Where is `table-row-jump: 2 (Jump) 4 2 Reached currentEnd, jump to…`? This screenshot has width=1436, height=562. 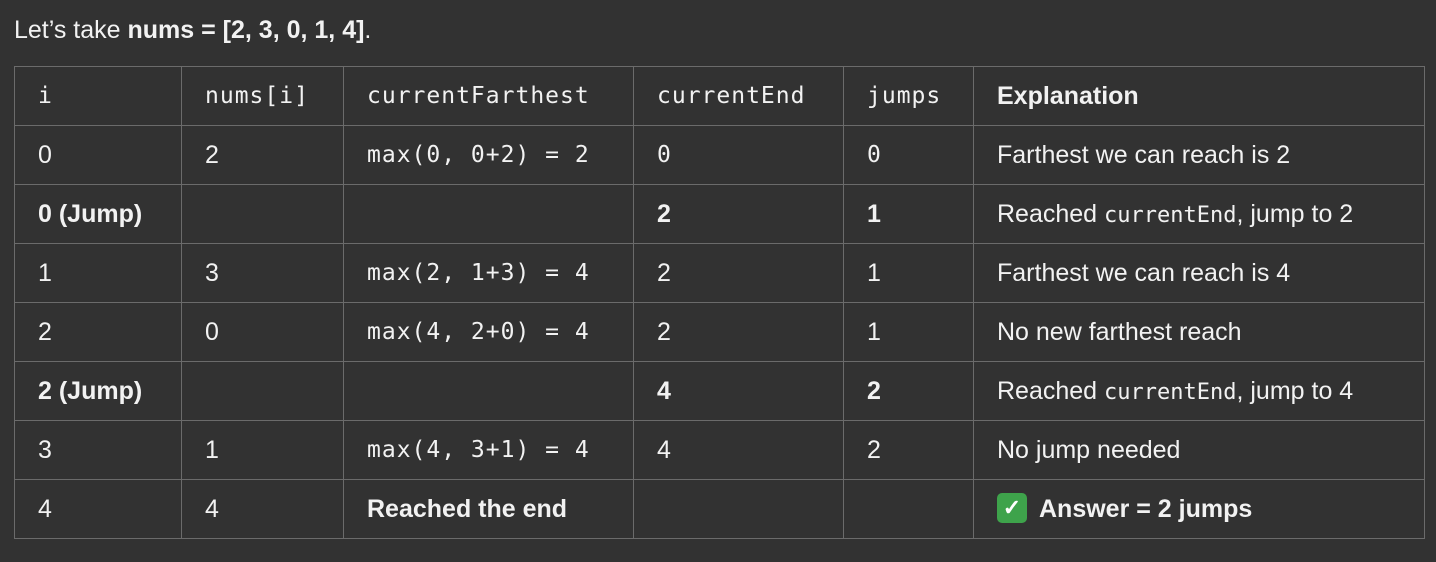 table-row-jump: 2 (Jump) 4 2 Reached currentEnd, jump to… is located at coordinates (719, 391).